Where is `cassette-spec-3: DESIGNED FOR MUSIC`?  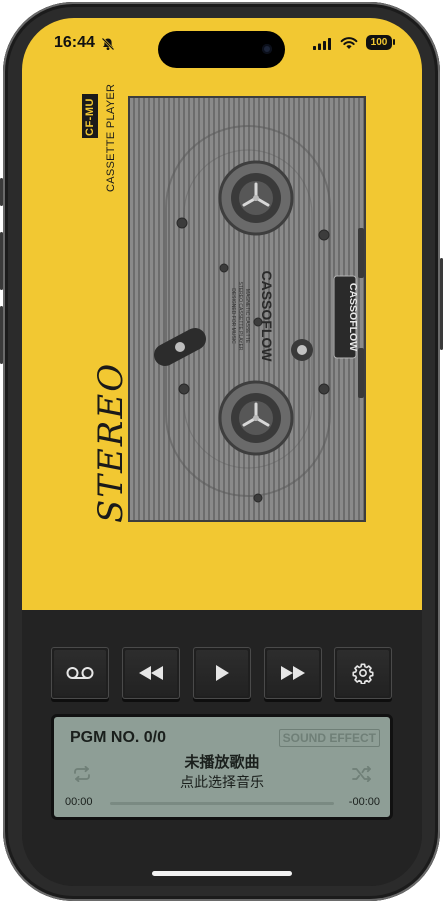 cassette-spec-3: DESIGNED FOR MUSIC is located at coordinates (233, 316).